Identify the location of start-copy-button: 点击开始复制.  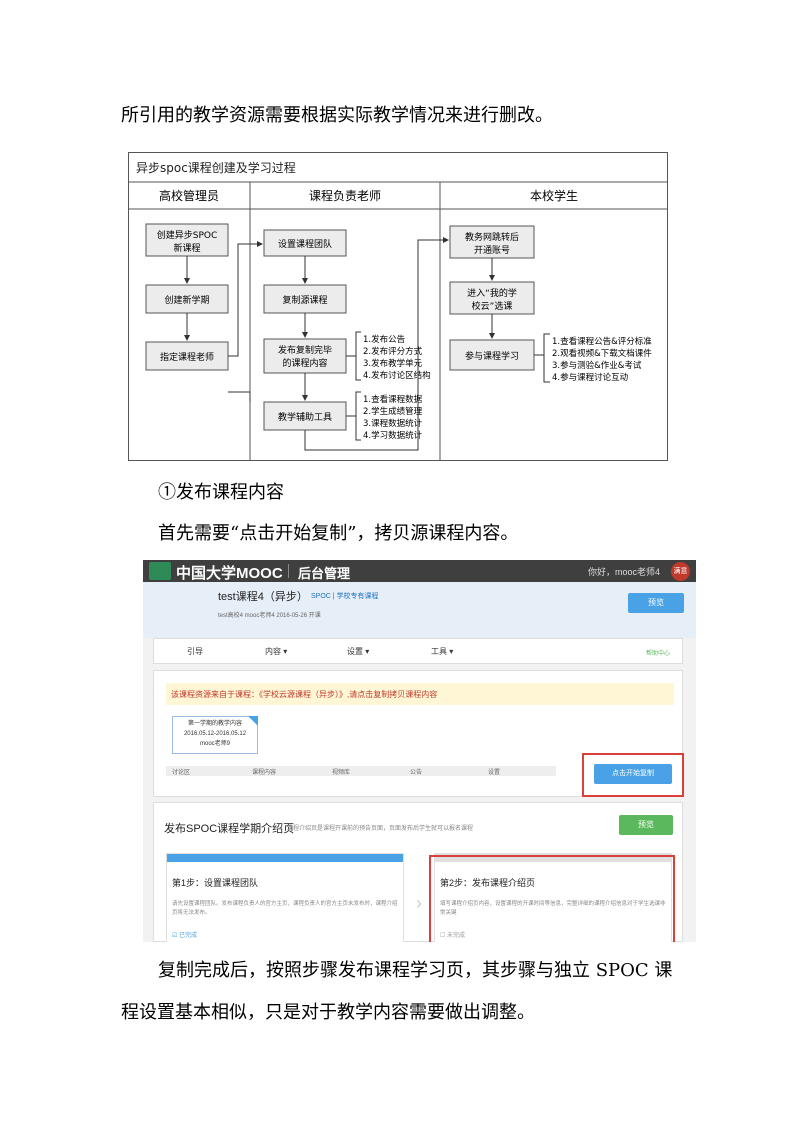
(633, 774).